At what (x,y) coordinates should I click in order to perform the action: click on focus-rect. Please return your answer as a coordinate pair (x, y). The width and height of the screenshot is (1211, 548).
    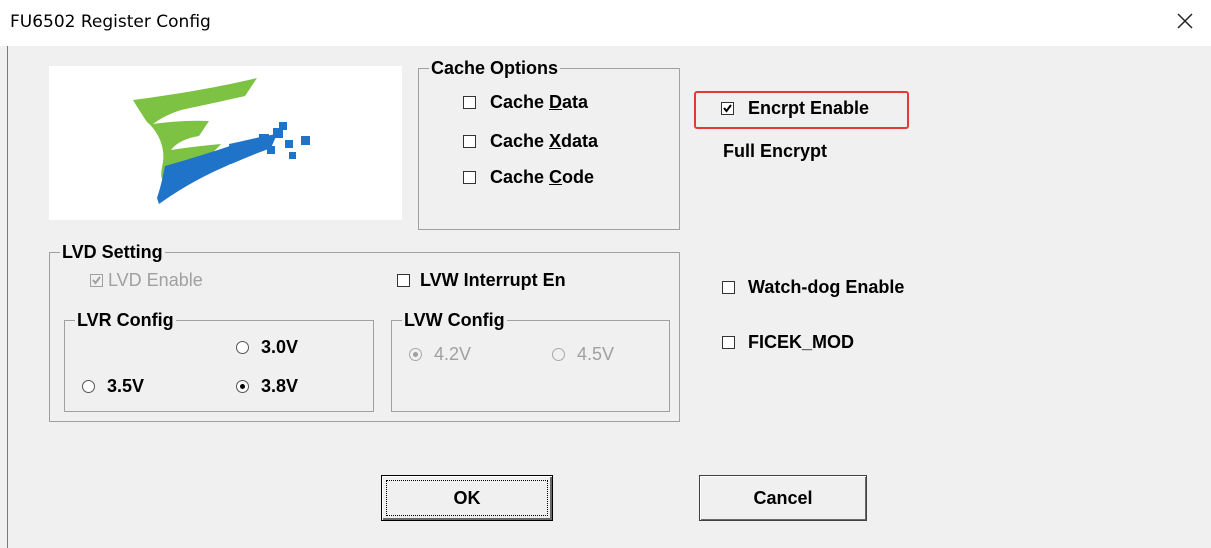
    Looking at the image, I should click on (467, 498).